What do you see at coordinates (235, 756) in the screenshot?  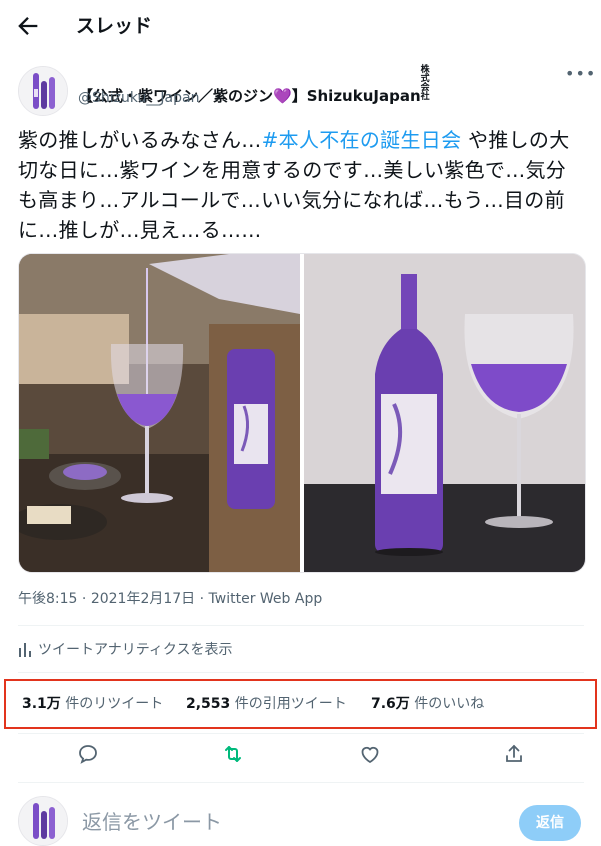 I see `retweet-icon` at bounding box center [235, 756].